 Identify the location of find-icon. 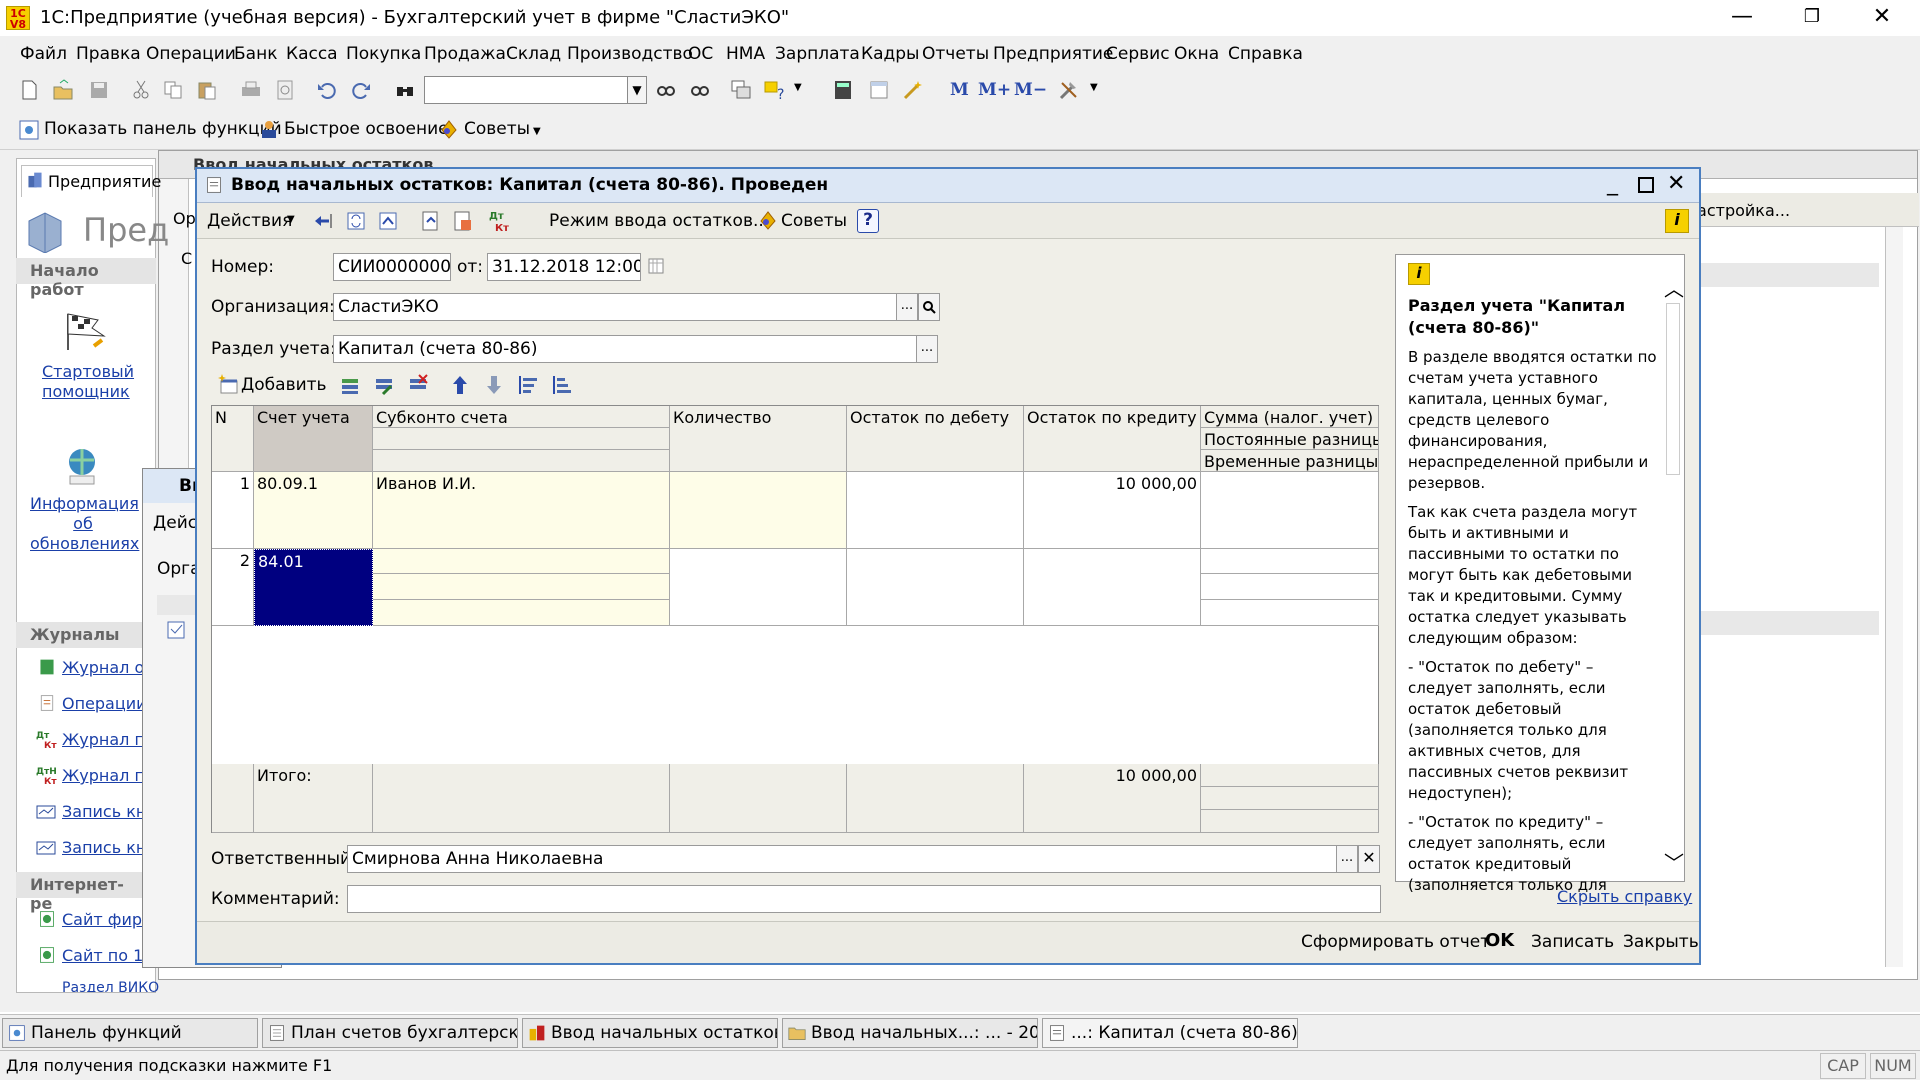
(405, 90).